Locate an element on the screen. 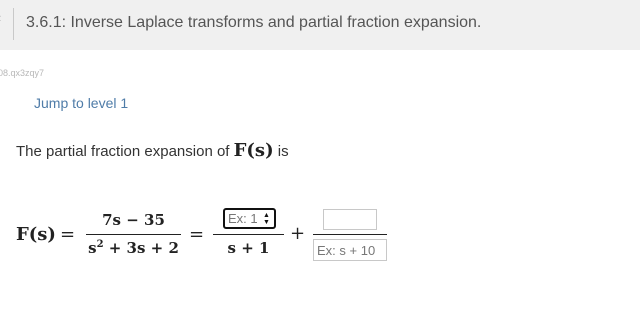 This screenshot has width=640, height=331. activity-id: 08.qx3zqy7 is located at coordinates (22, 73).